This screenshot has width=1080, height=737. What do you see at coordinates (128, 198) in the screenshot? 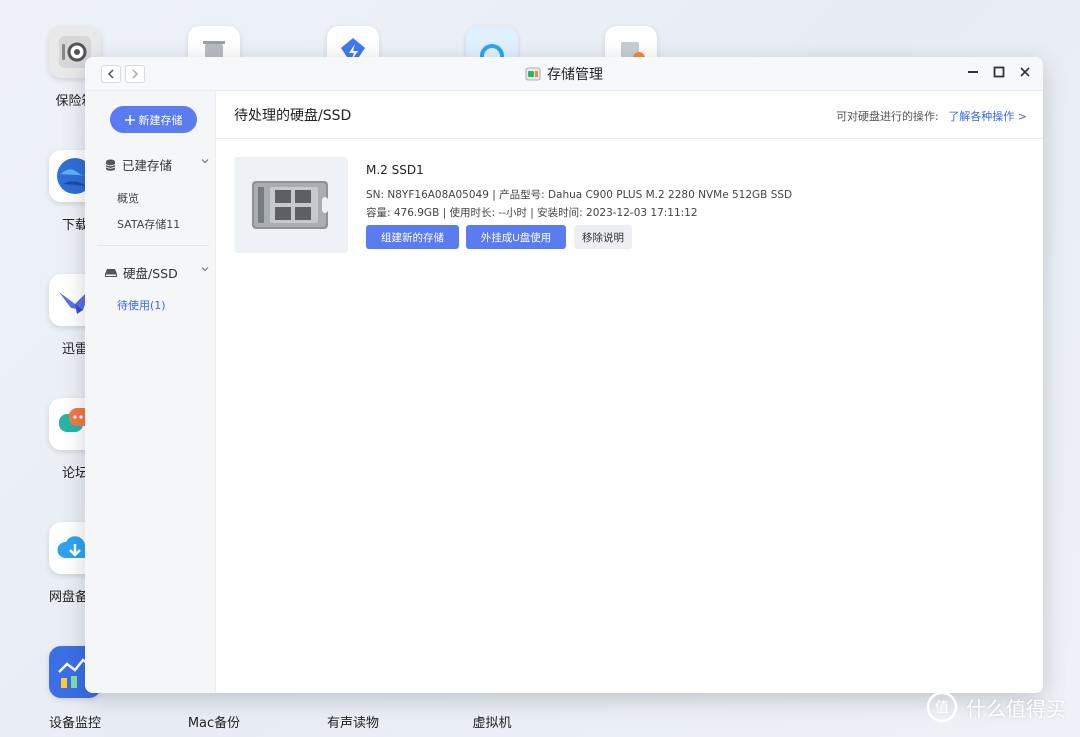
I see `sidebar-item-overview: 概览` at bounding box center [128, 198].